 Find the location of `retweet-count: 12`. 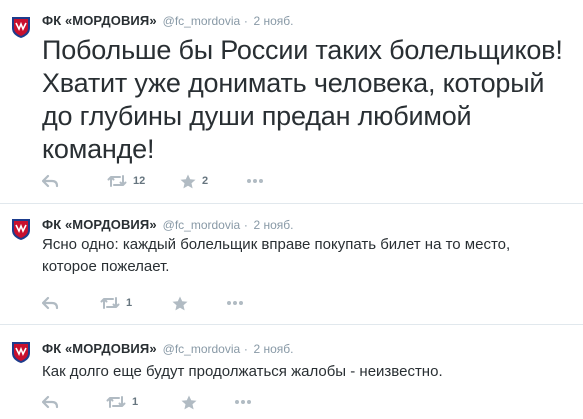

retweet-count: 12 is located at coordinates (139, 181).